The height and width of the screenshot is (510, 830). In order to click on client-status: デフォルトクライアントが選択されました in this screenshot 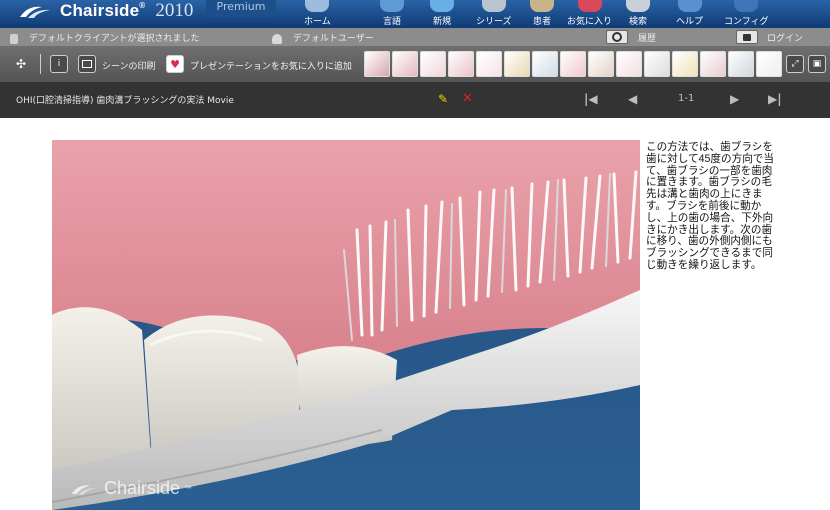, I will do `click(105, 37)`.